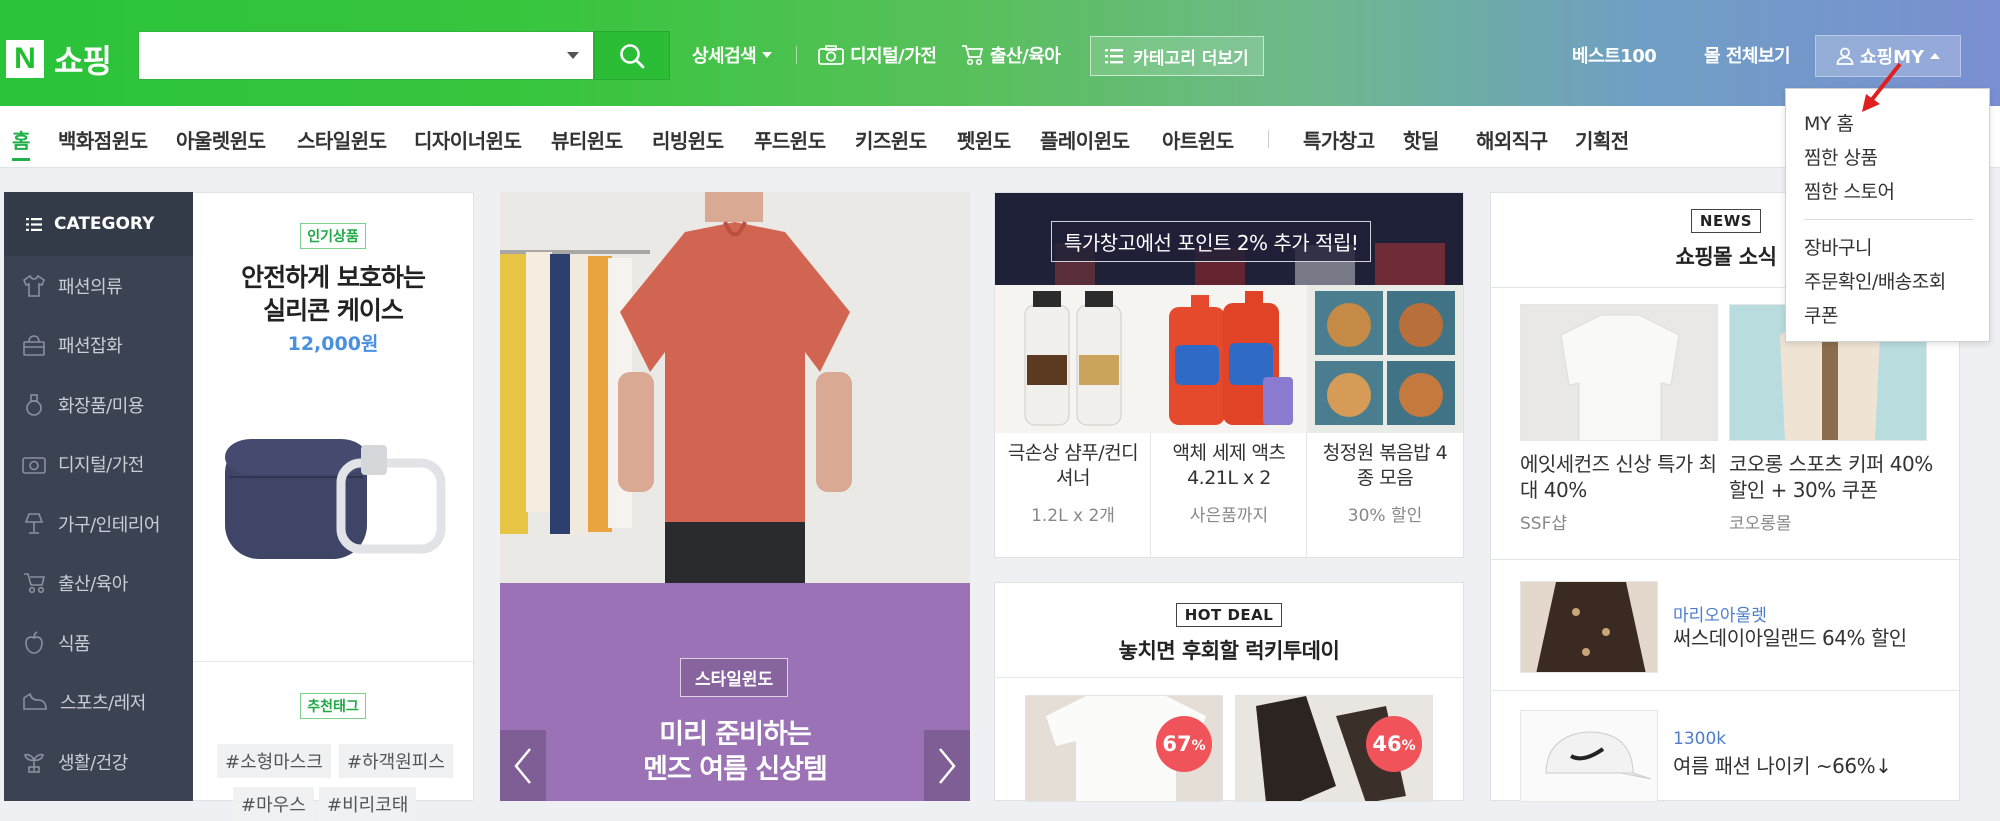 Image resolution: width=2000 pixels, height=821 pixels. What do you see at coordinates (573, 55) in the screenshot?
I see `autocomplete-toggle-icon` at bounding box center [573, 55].